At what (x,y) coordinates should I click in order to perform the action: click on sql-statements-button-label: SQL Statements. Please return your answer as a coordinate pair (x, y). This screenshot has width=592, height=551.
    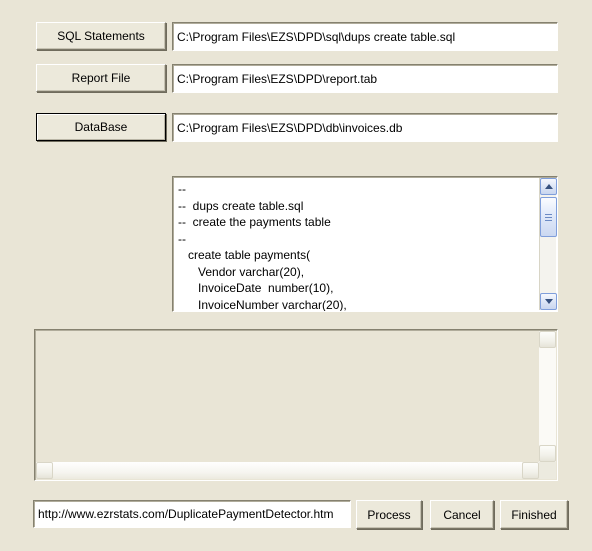
    Looking at the image, I should click on (101, 36).